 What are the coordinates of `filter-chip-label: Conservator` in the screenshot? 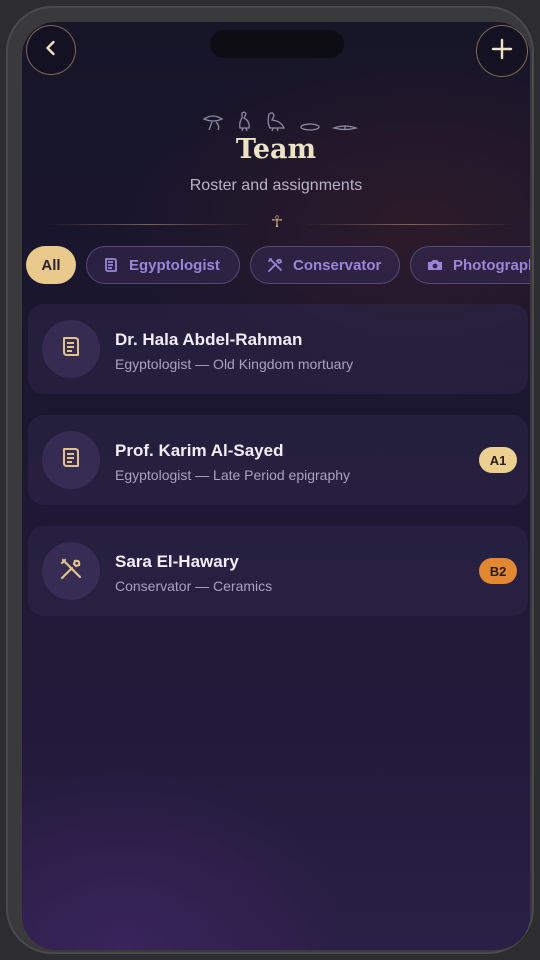 It's located at (337, 265).